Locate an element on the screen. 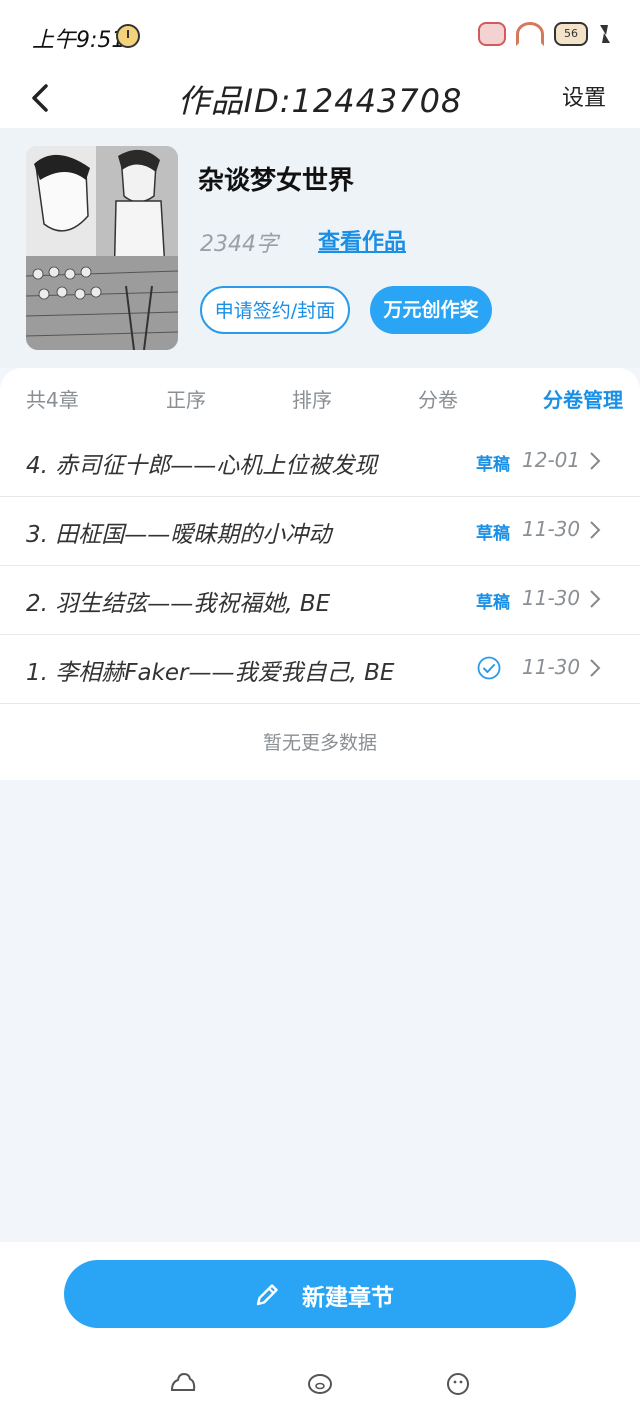 The image size is (640, 1422). chapter-date: 12-01 is located at coordinates (551, 460).